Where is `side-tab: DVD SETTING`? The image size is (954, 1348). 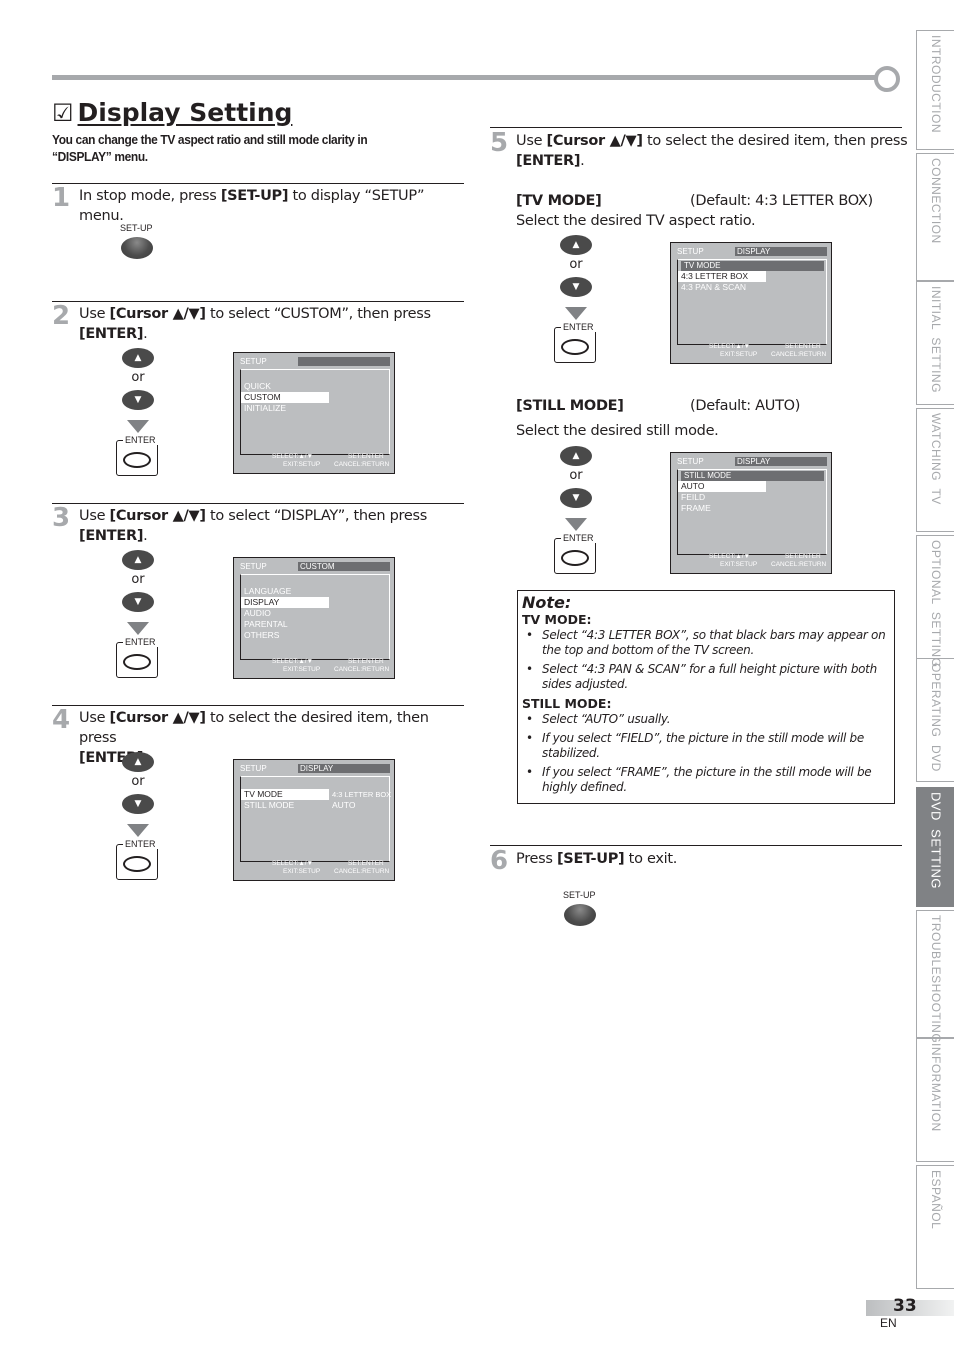 side-tab: DVD SETTING is located at coordinates (935, 847).